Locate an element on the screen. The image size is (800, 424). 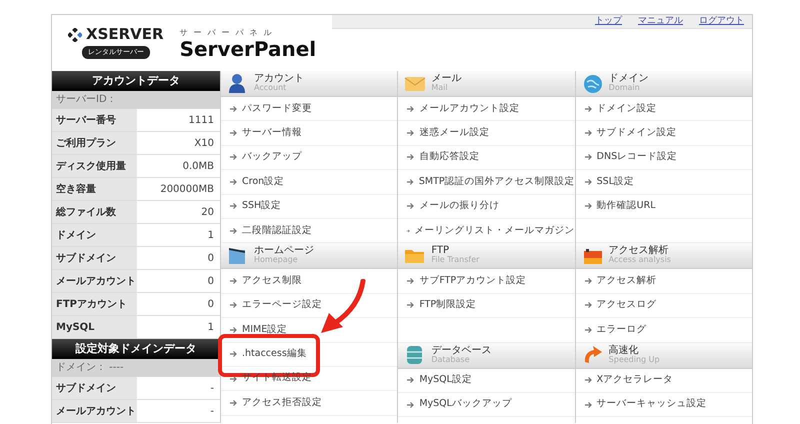
menu-link: アクセス拒否設定 is located at coordinates (282, 403).